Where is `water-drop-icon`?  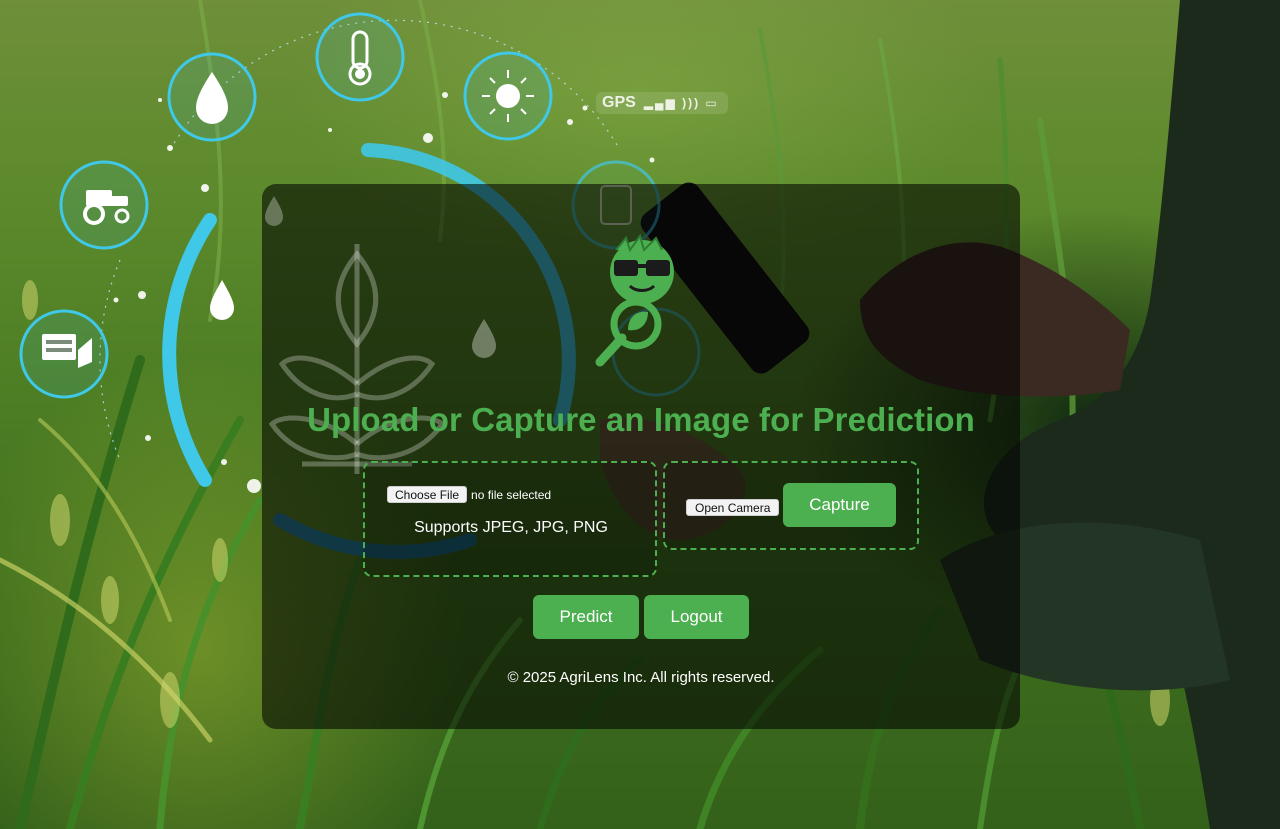 water-drop-icon is located at coordinates (212, 97).